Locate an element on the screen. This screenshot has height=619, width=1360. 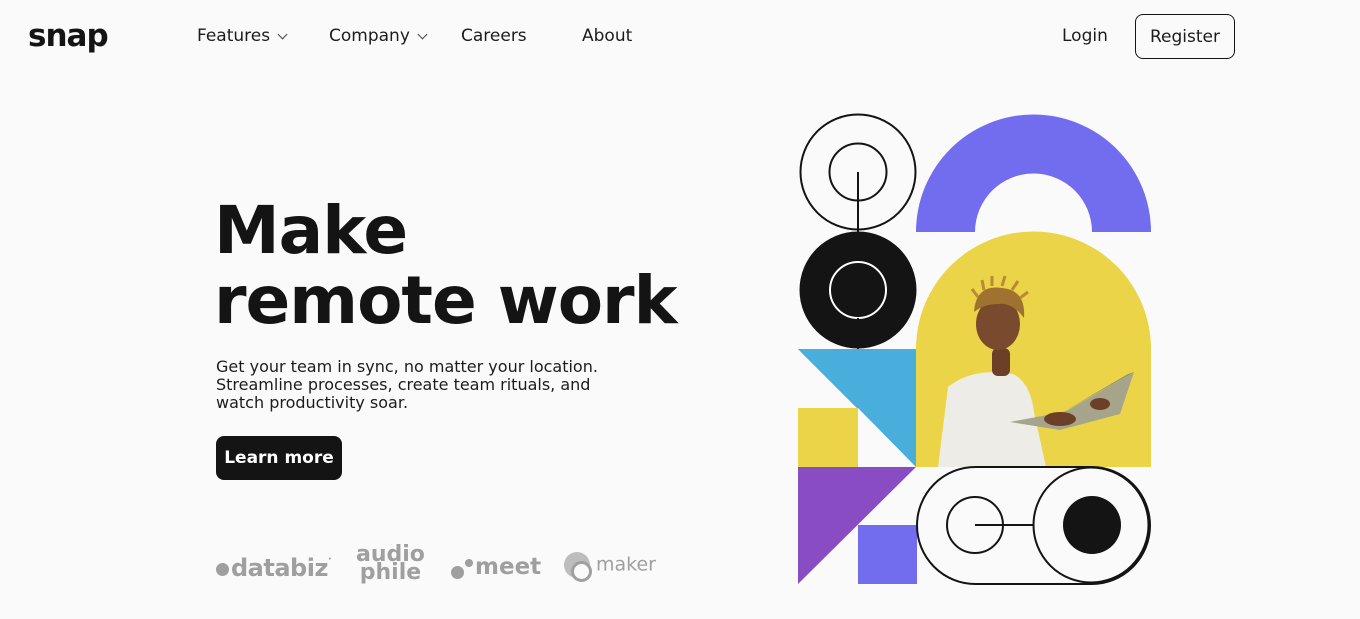
nav-item-company-label: Company is located at coordinates (369, 36).